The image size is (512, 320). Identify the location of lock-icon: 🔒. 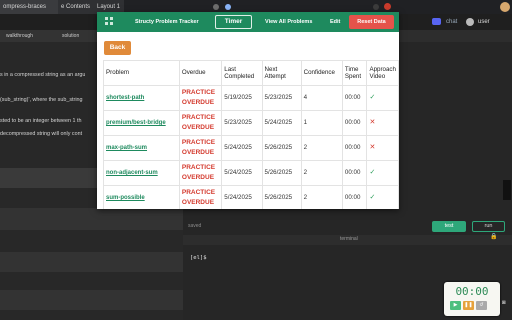
(493, 236).